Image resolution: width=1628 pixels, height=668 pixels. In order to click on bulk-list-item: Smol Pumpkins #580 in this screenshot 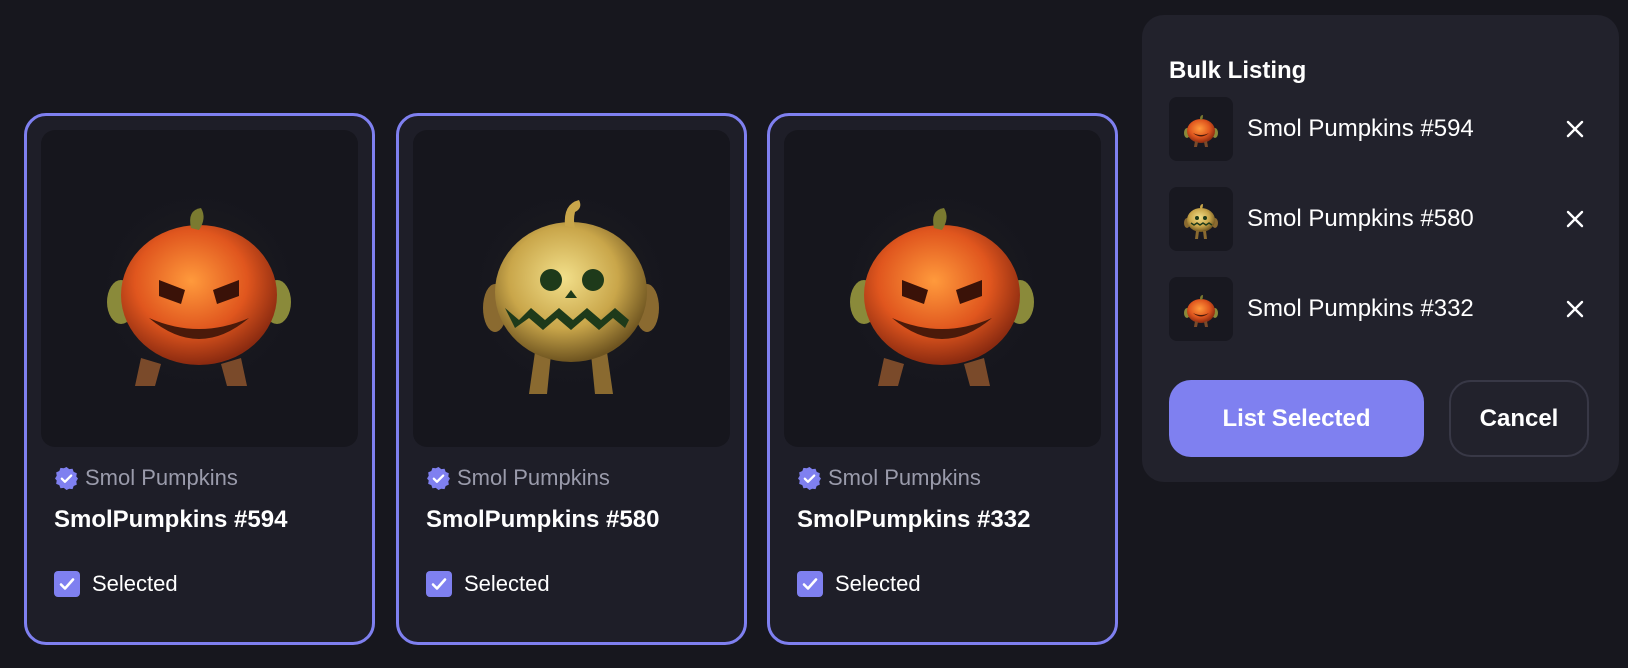, I will do `click(1379, 219)`.